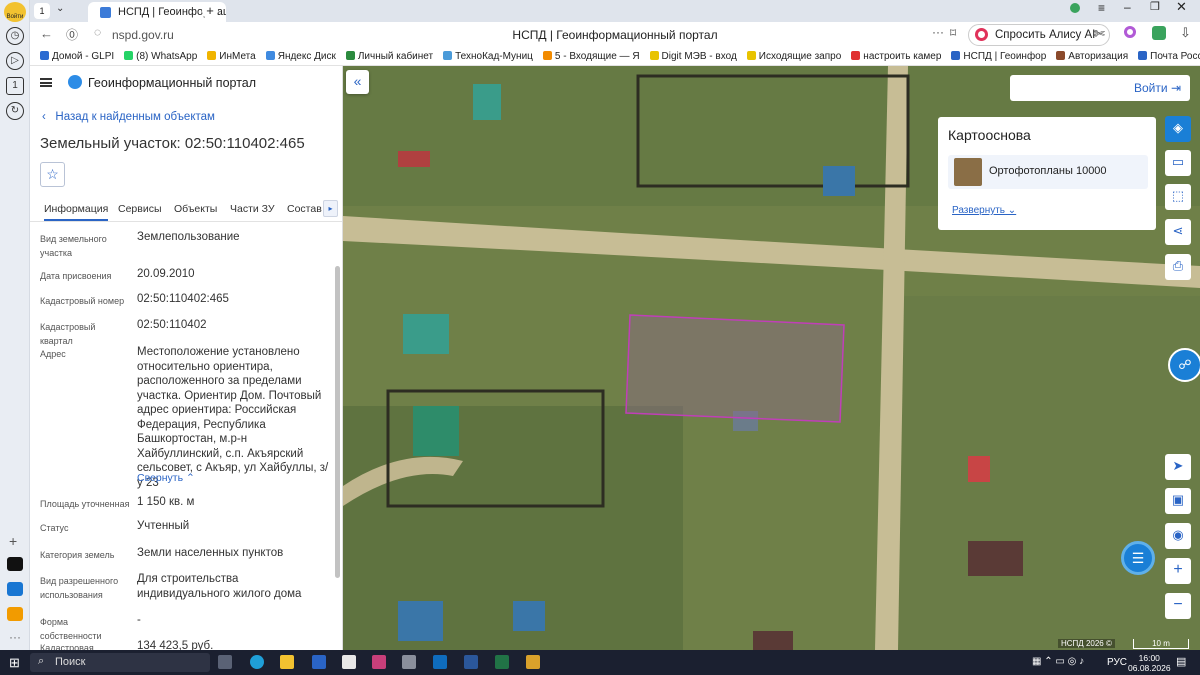 This screenshot has width=1200, height=675. What do you see at coordinates (42, 11) in the screenshot?
I see `tab-counter: 1` at bounding box center [42, 11].